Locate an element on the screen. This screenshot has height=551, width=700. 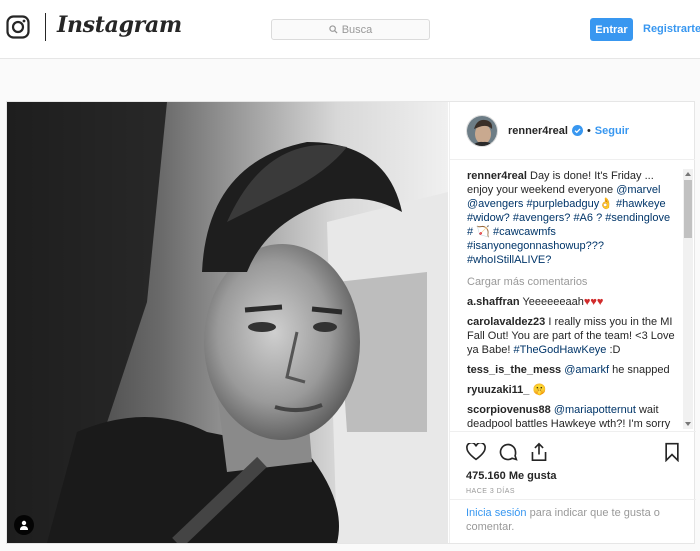
hashtag-link: # is located at coordinates (470, 232).